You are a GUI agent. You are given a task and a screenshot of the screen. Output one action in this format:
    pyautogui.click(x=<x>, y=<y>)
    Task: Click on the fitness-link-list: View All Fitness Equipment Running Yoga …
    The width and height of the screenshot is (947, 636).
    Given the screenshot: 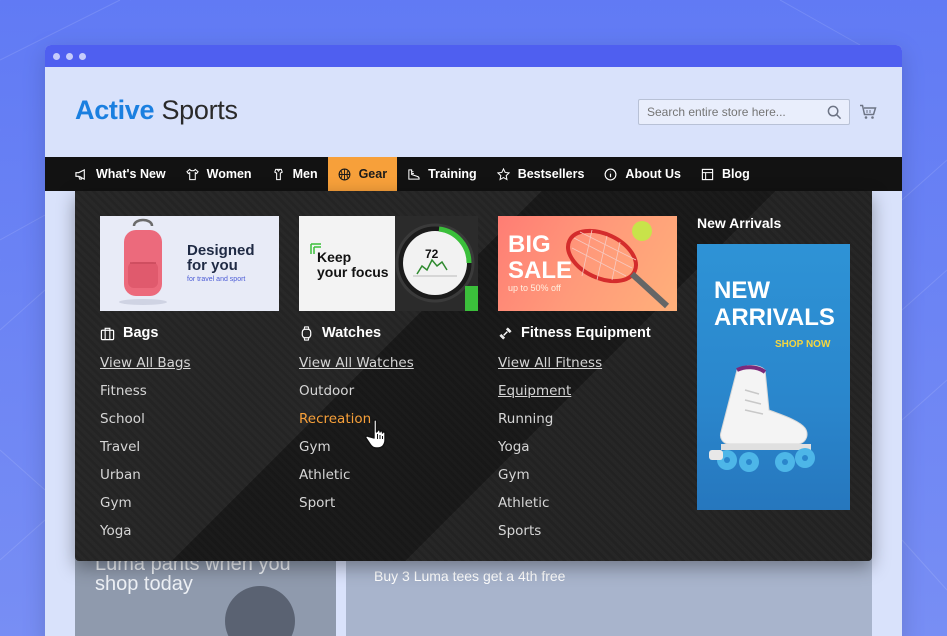 What is the action you would take?
    pyautogui.click(x=587, y=447)
    